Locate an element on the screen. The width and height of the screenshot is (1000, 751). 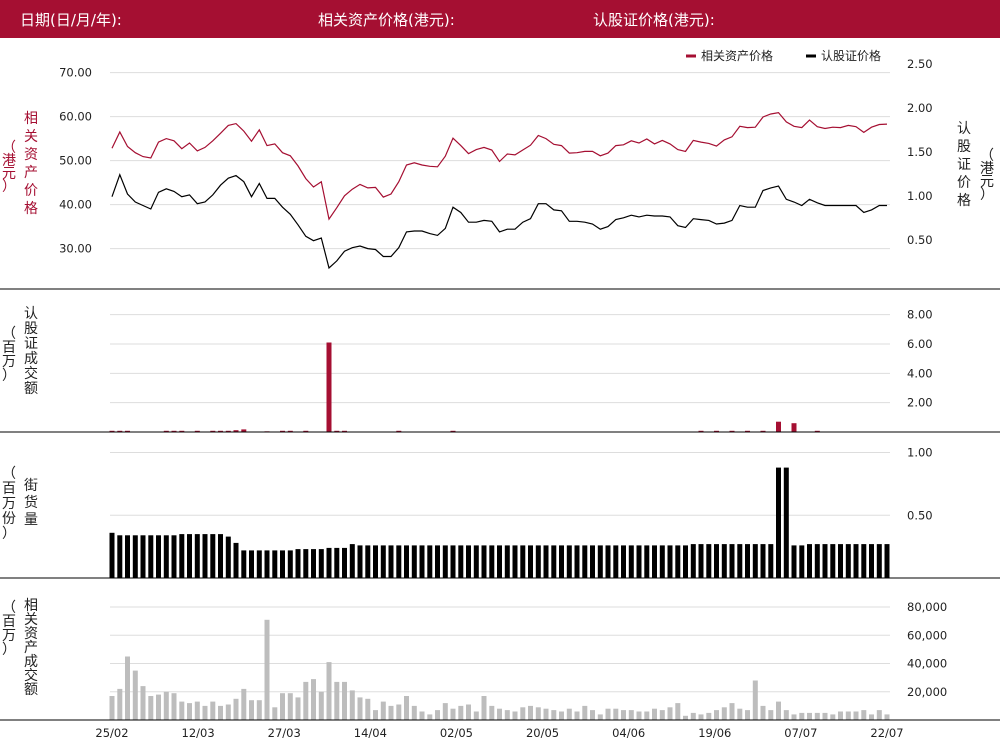
asset-price-axis-unit: （港元） is located at coordinates (9, 167).